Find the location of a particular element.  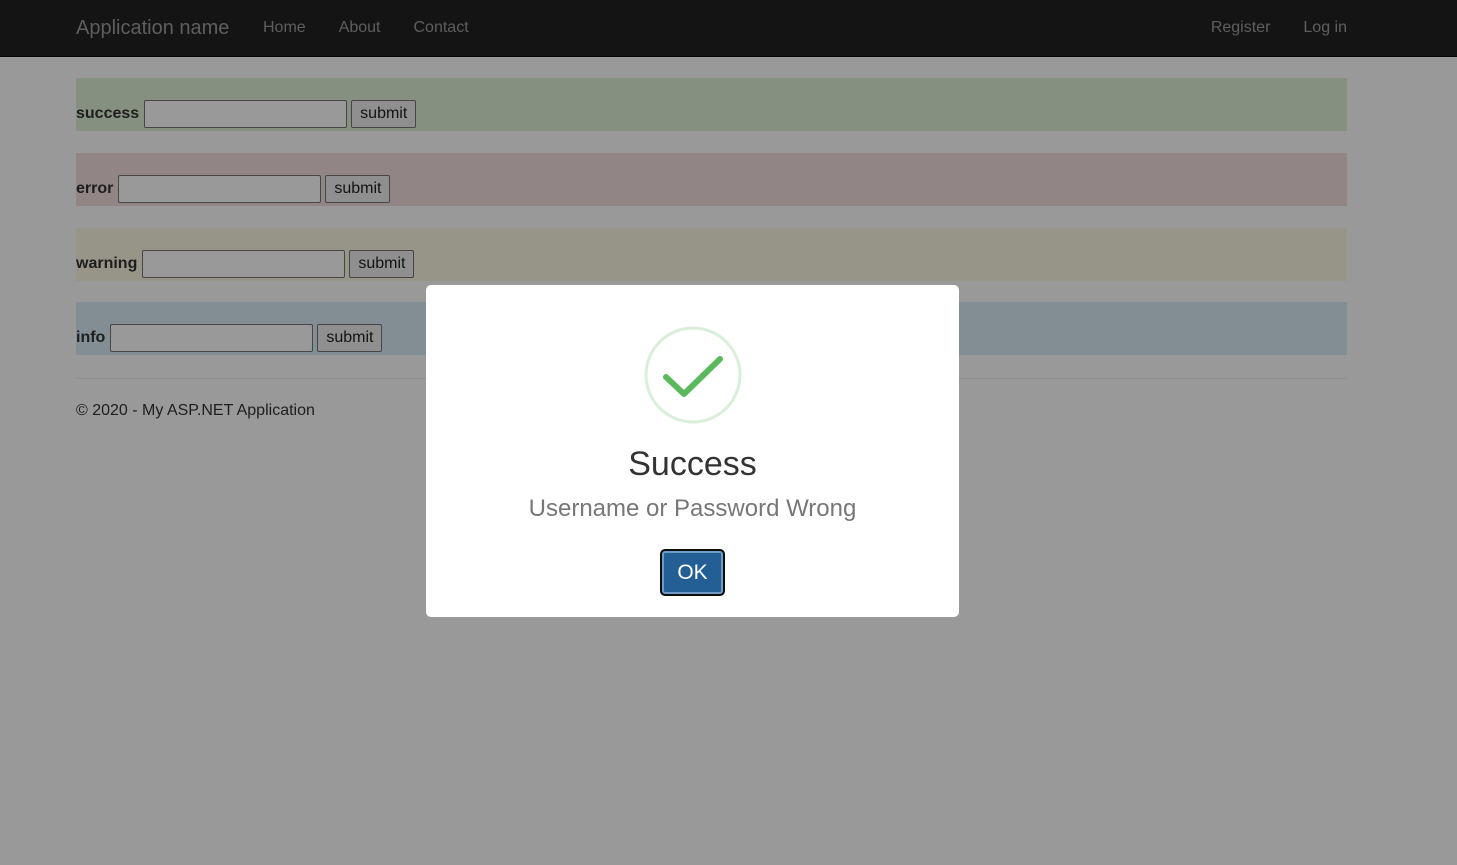

success-check-icon is located at coordinates (693, 375).